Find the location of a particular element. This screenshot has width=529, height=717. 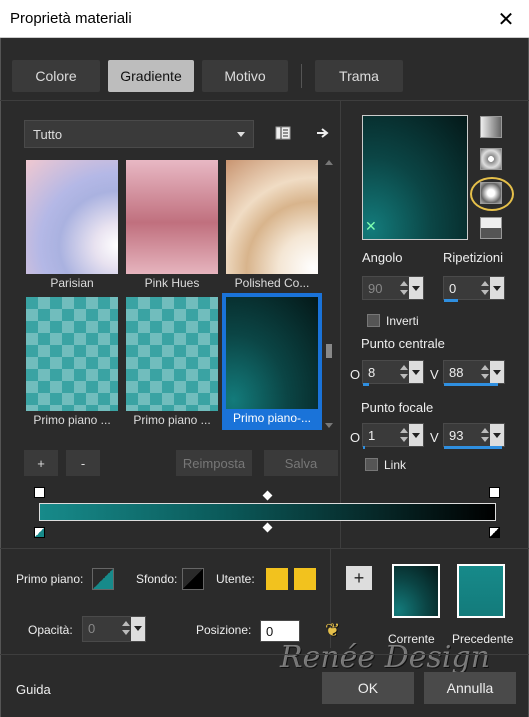

remove-gradient-button: - is located at coordinates (83, 463).